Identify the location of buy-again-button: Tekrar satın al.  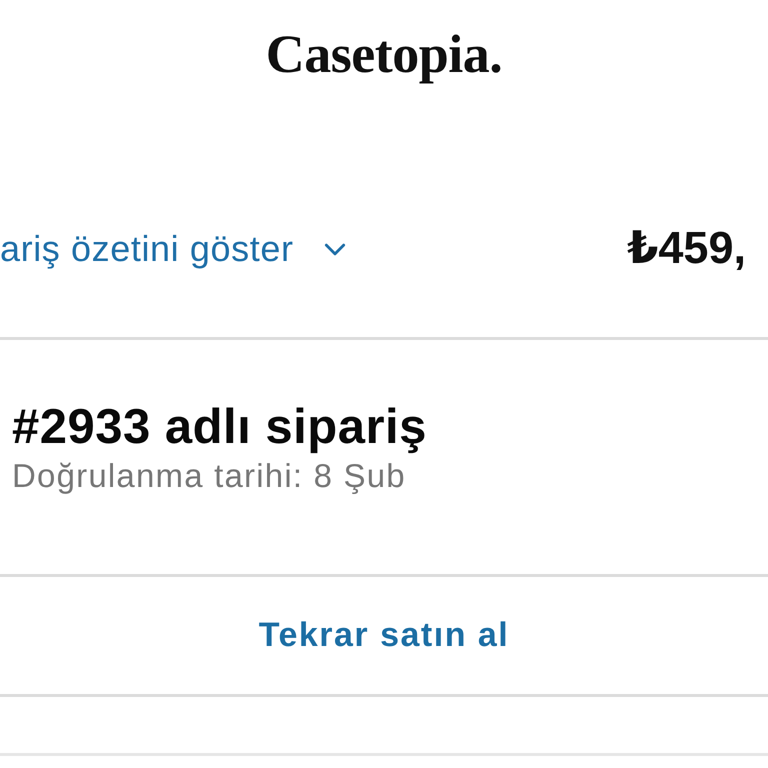
(384, 635).